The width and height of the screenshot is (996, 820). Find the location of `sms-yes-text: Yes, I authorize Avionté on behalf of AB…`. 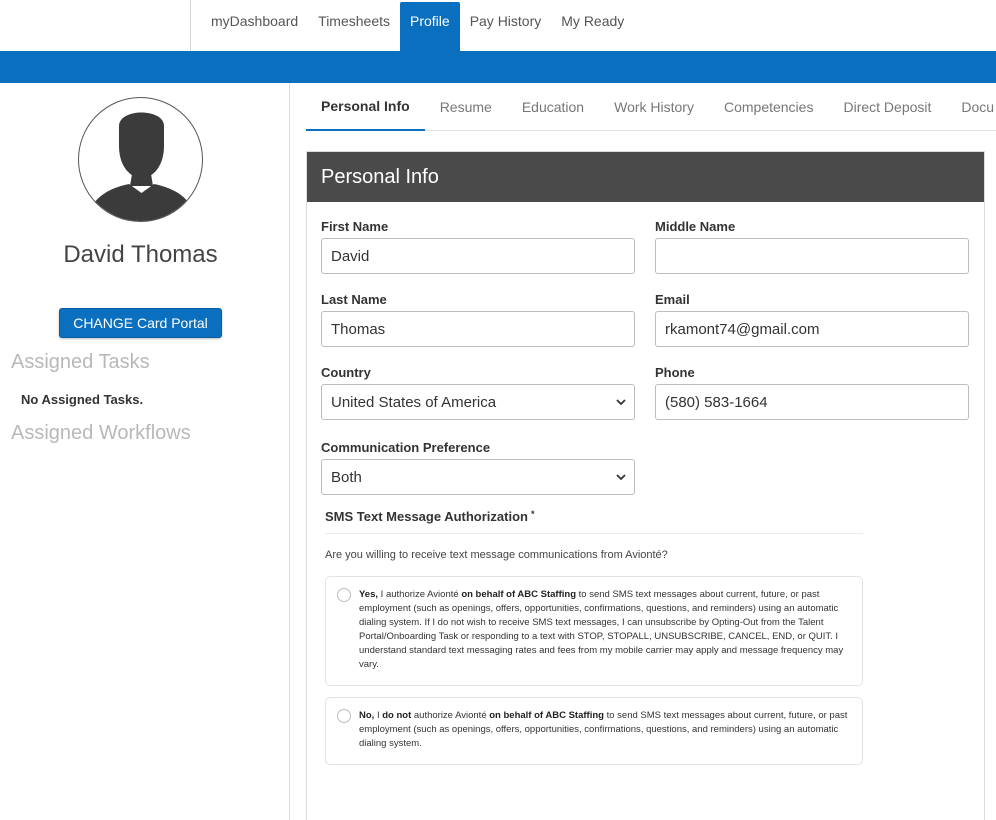

sms-yes-text: Yes, I authorize Avionté on behalf of AB… is located at coordinates (601, 629).